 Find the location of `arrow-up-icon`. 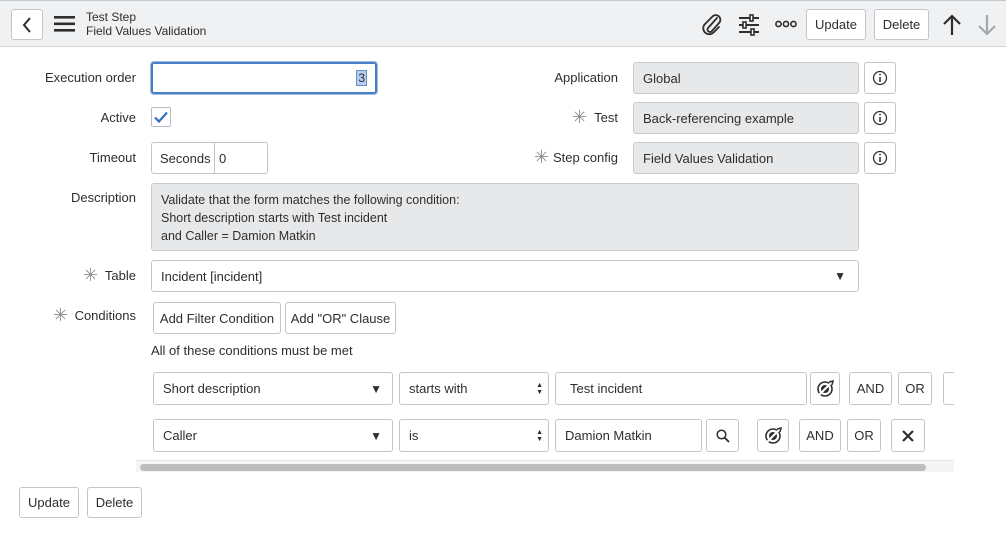

arrow-up-icon is located at coordinates (952, 25).